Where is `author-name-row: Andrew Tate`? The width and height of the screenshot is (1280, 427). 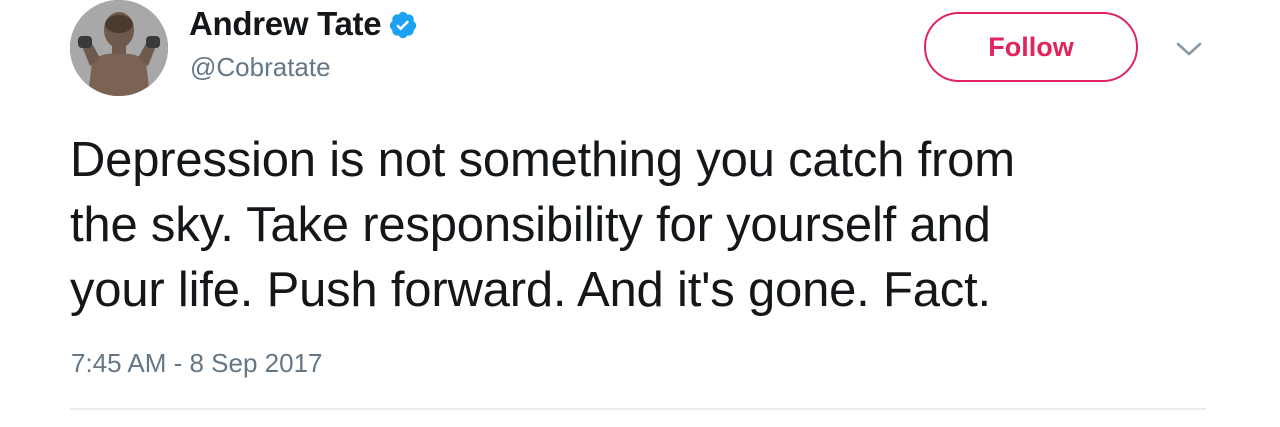 author-name-row: Andrew Tate is located at coordinates (303, 24).